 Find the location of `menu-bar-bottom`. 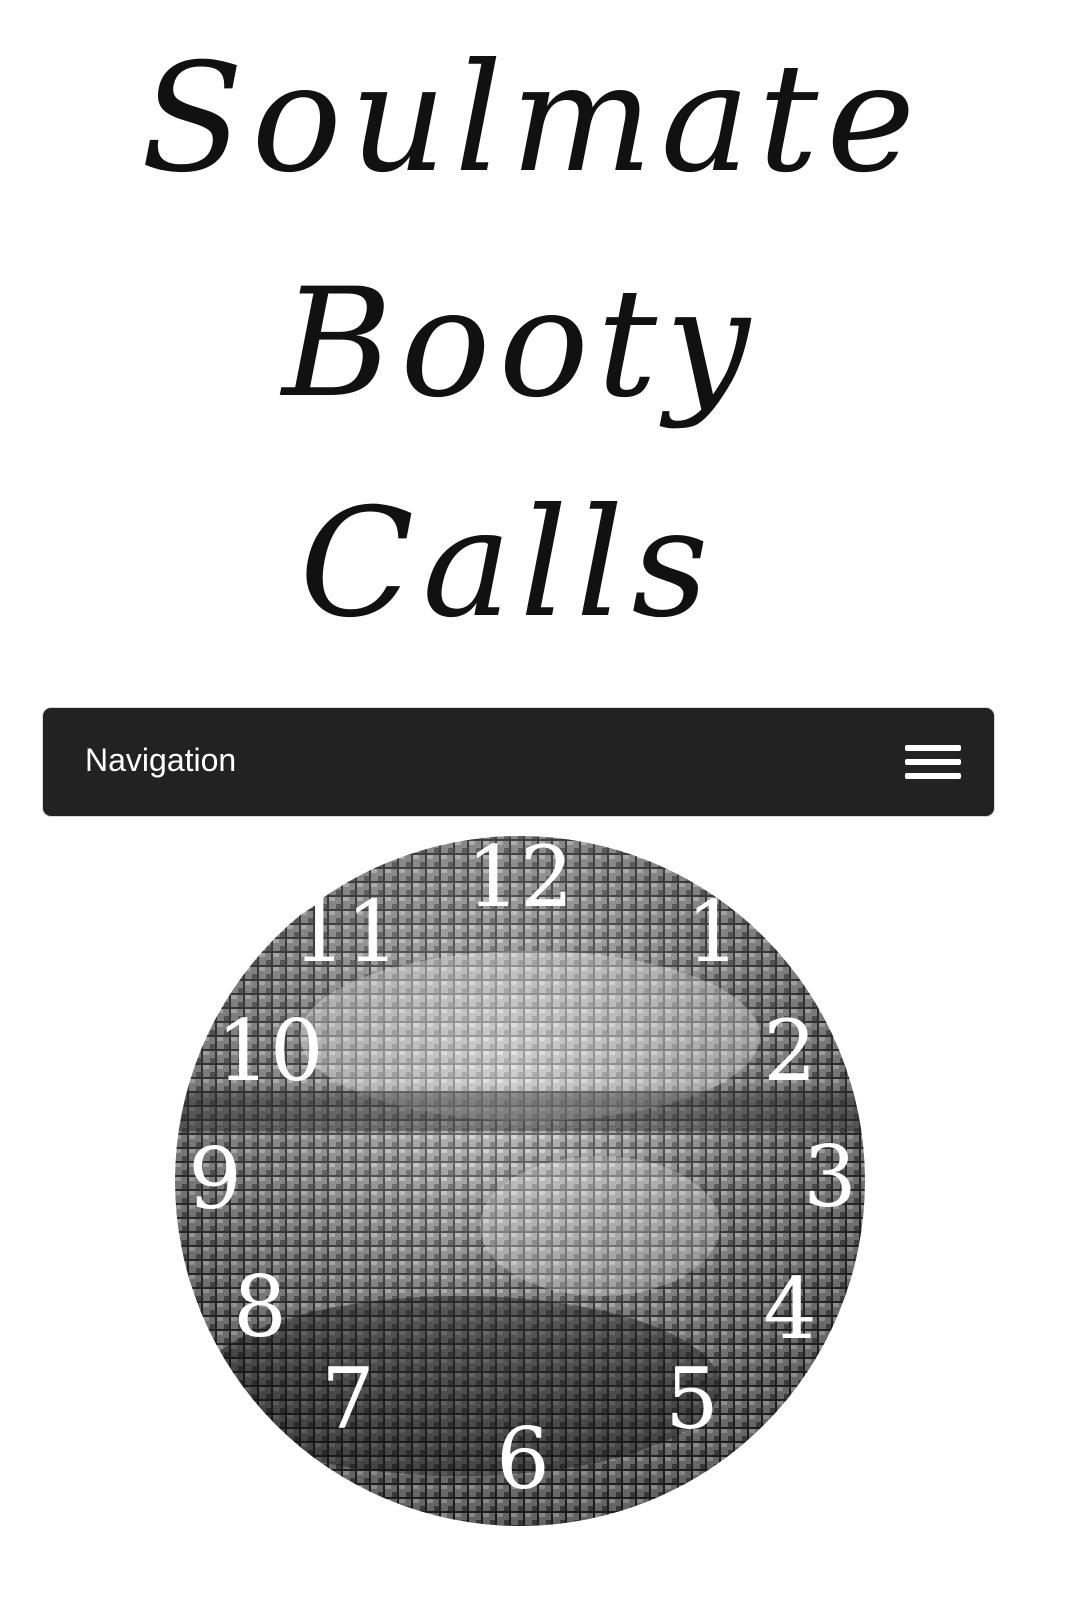

menu-bar-bottom is located at coordinates (933, 776).